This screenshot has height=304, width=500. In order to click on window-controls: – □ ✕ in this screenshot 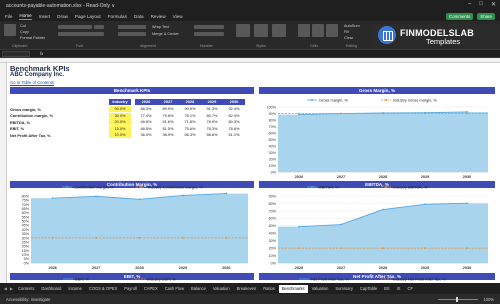, I will do `click(482, 4)`.